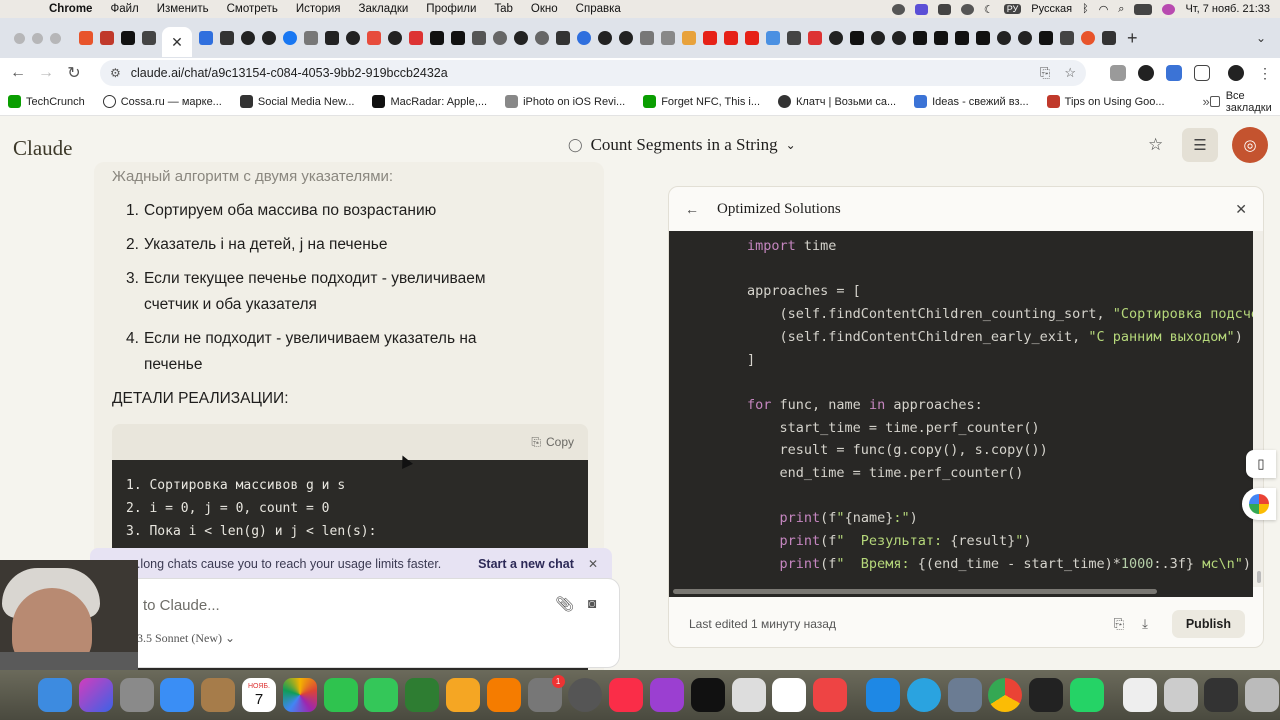  I want to click on iphone-mirroring-icon, so click(830, 695).